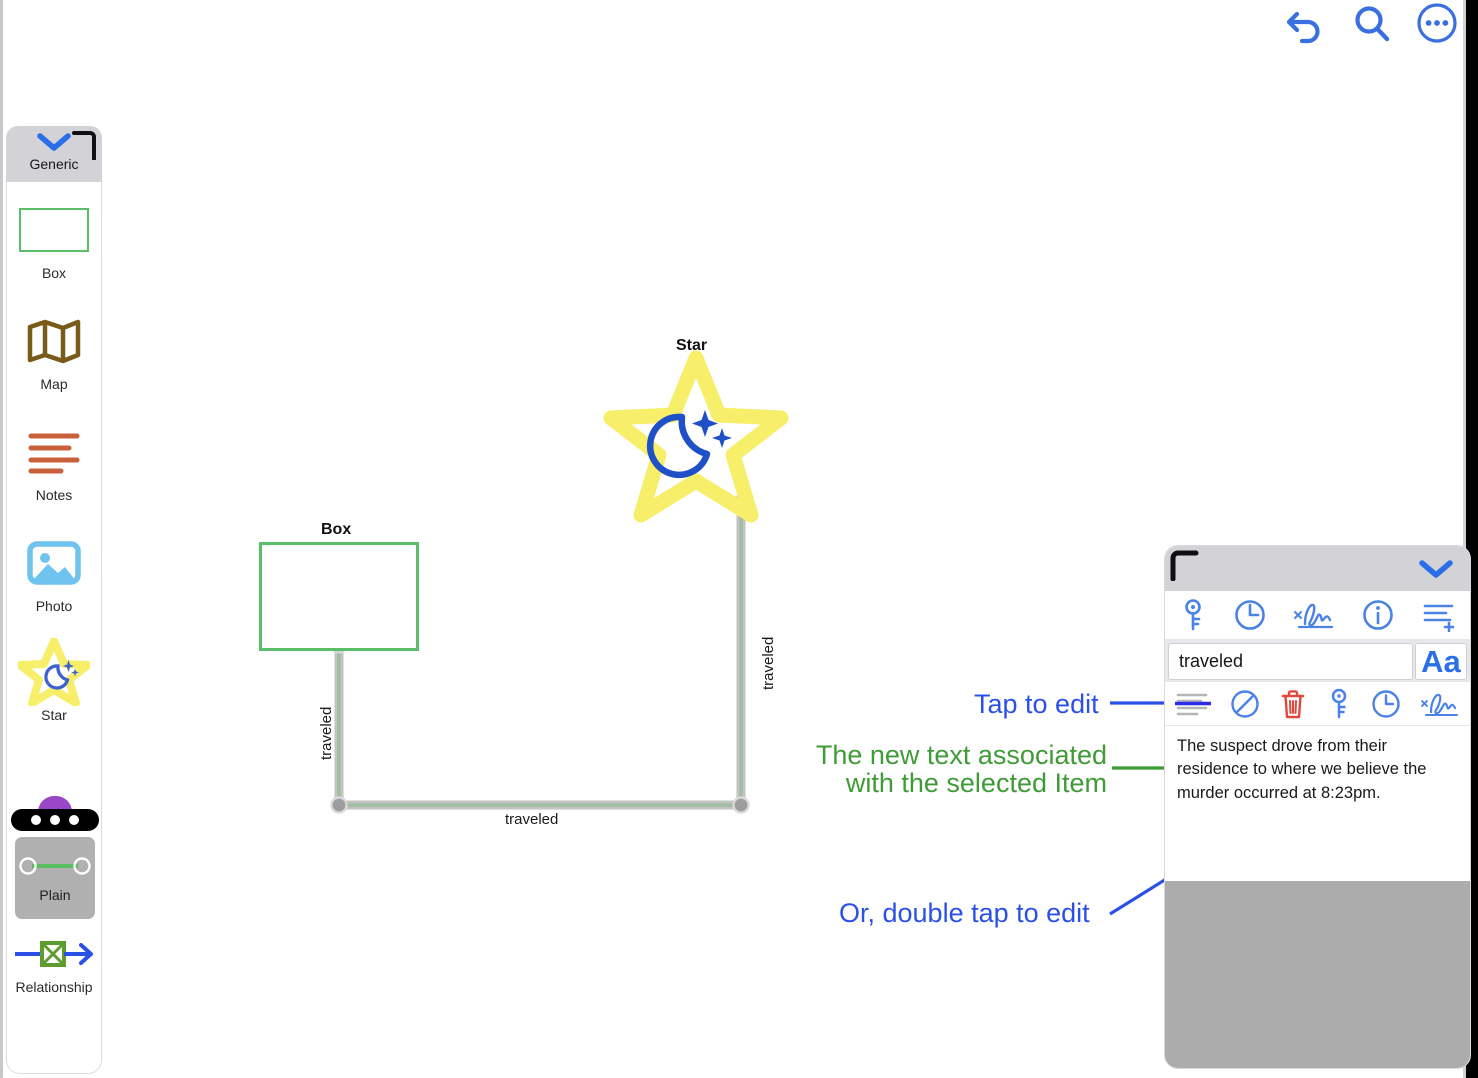  Describe the element at coordinates (1439, 615) in the screenshot. I see `add-list-icon` at that location.